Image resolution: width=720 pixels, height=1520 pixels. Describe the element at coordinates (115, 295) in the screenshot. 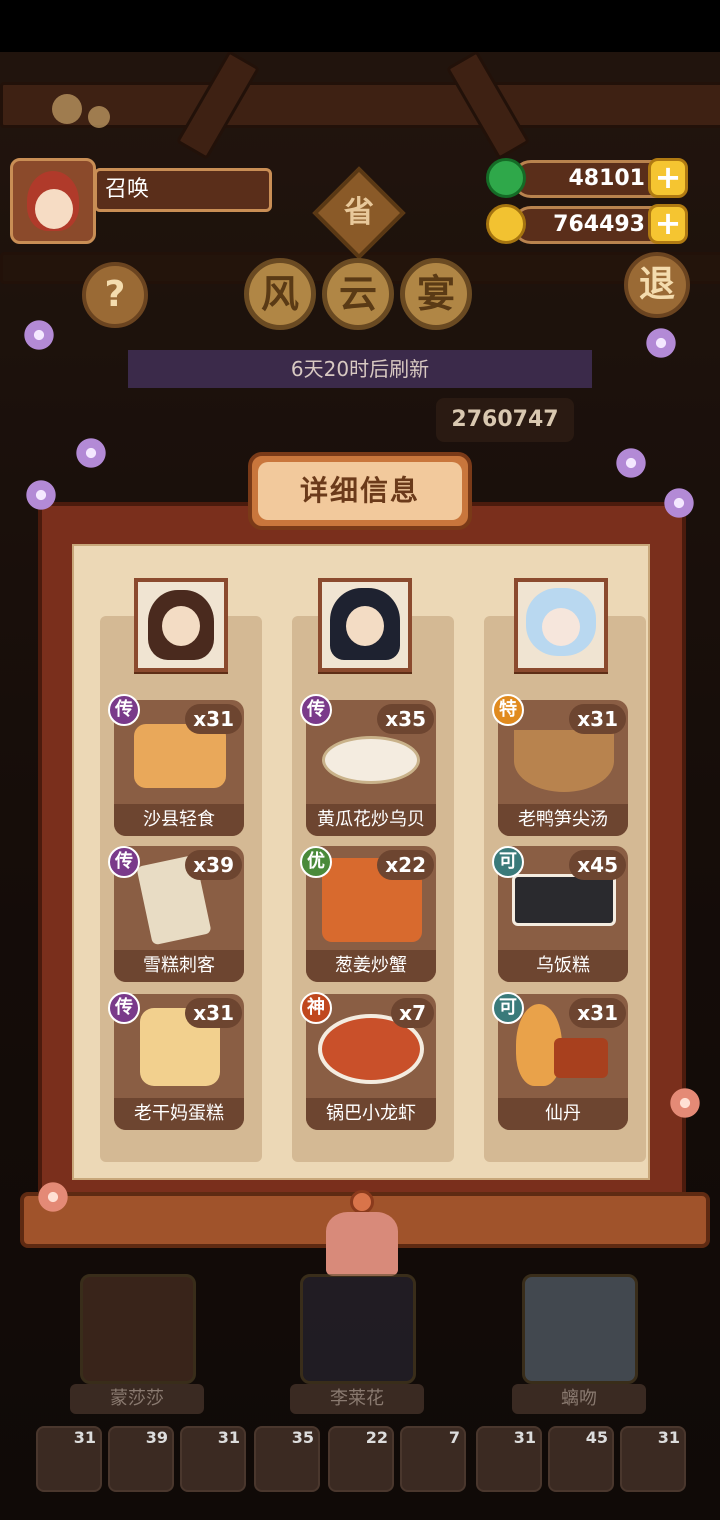

I see `help-button: ?` at that location.